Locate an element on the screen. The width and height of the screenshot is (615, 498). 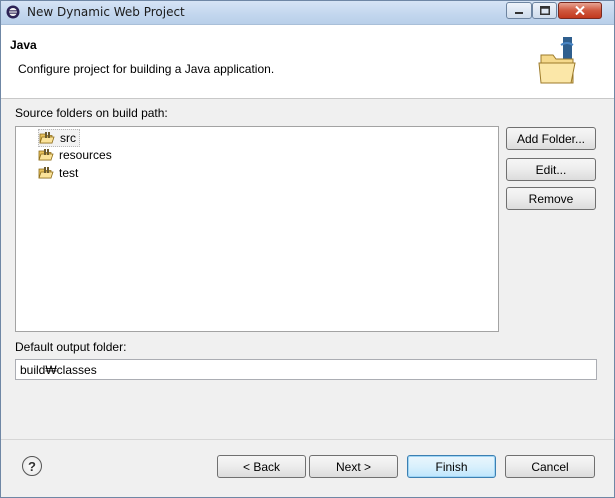
tree-item-src: src is located at coordinates (59, 138).